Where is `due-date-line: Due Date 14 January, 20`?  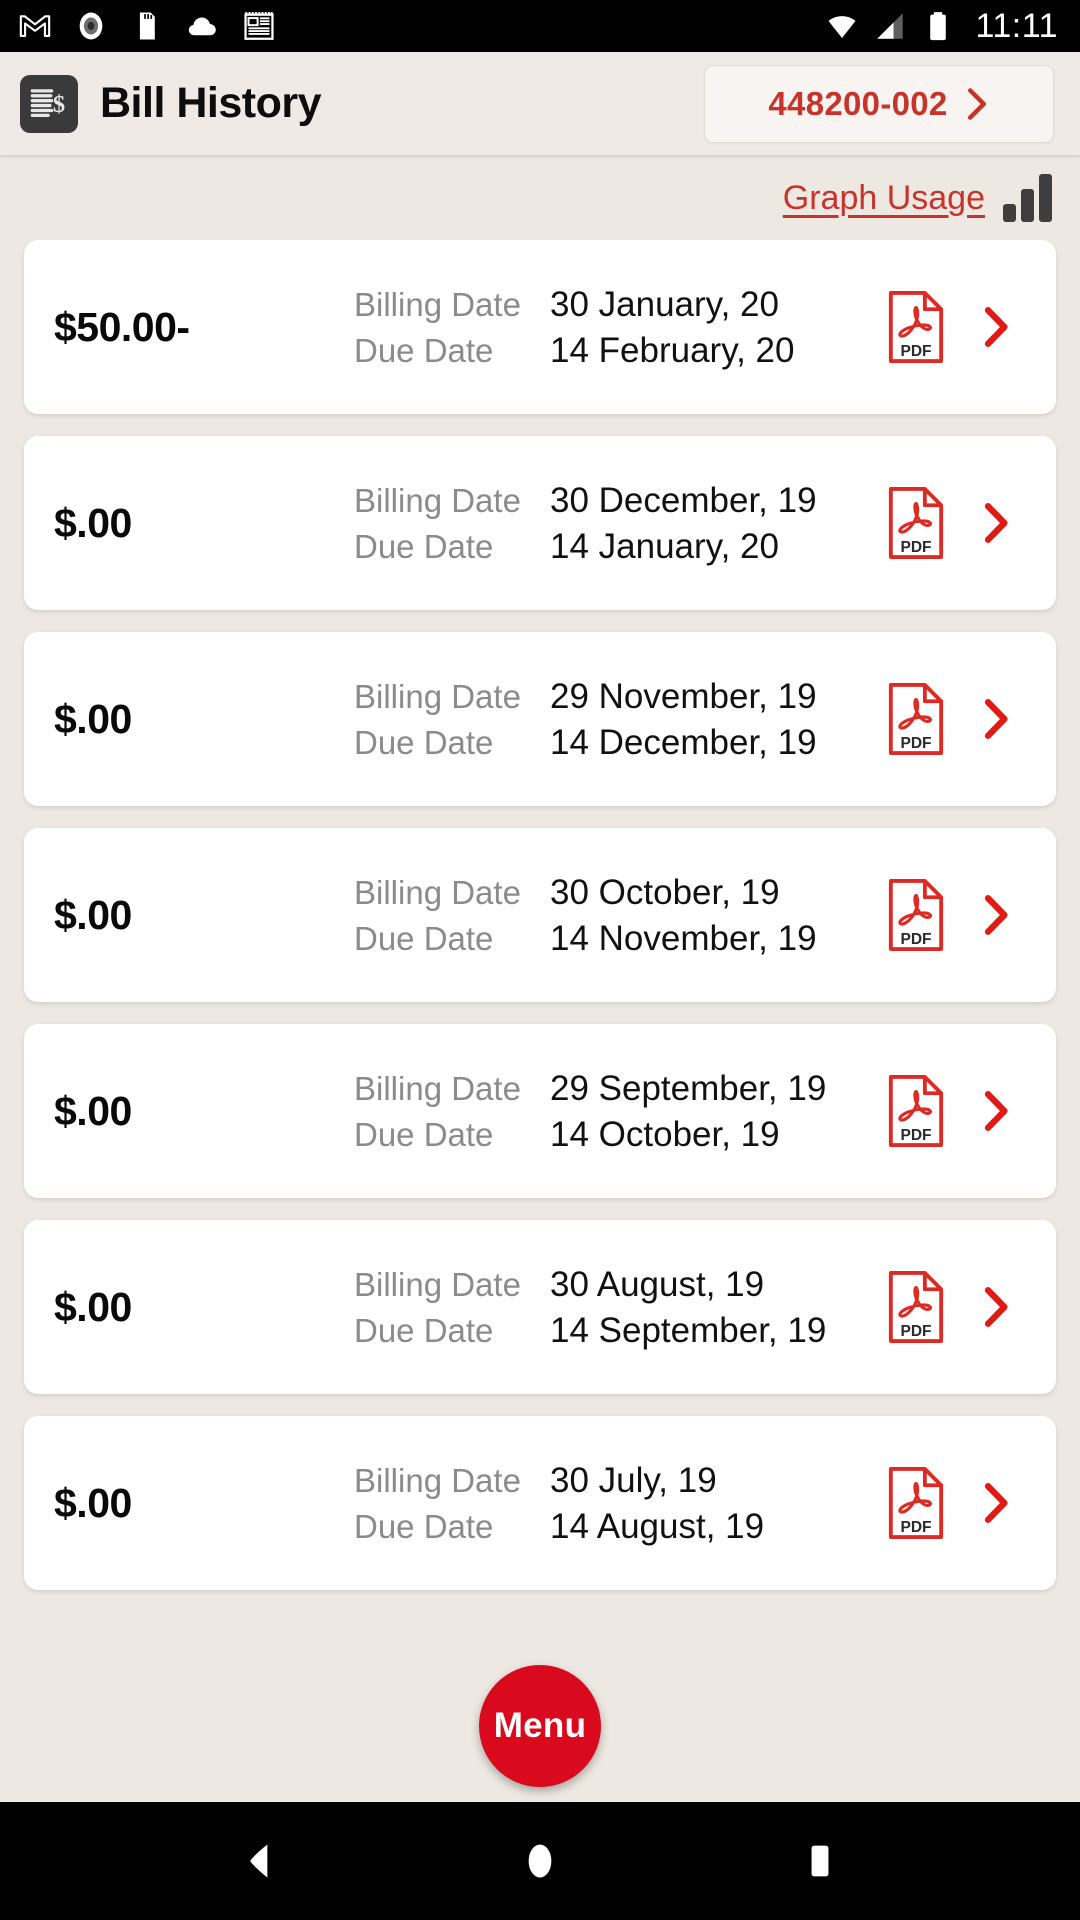
due-date-line: Due Date 14 January, 20 is located at coordinates (611, 547).